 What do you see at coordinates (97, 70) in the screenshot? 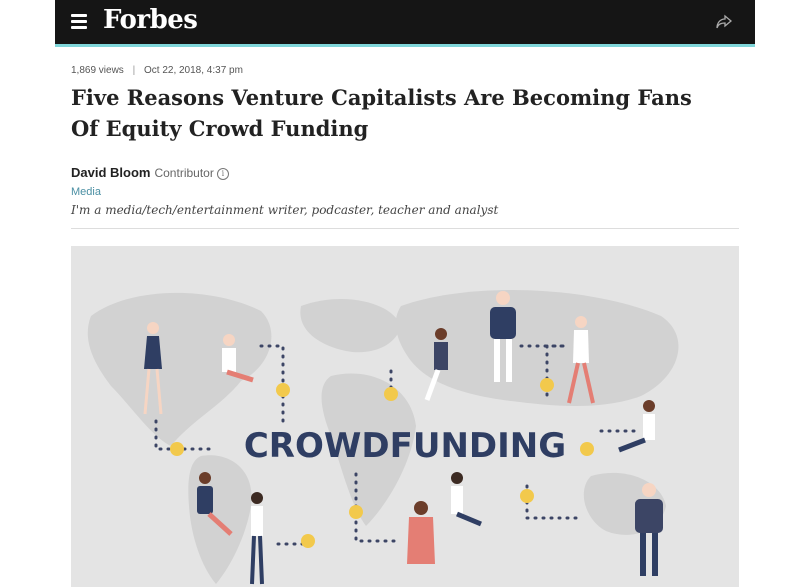
I see `view-count: 1,869 views` at bounding box center [97, 70].